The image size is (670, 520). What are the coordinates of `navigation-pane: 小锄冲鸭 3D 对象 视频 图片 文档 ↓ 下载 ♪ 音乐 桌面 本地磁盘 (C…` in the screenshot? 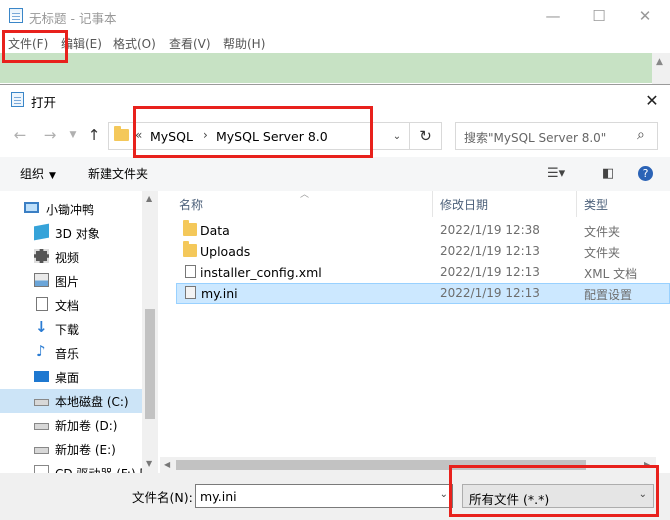 It's located at (79, 332).